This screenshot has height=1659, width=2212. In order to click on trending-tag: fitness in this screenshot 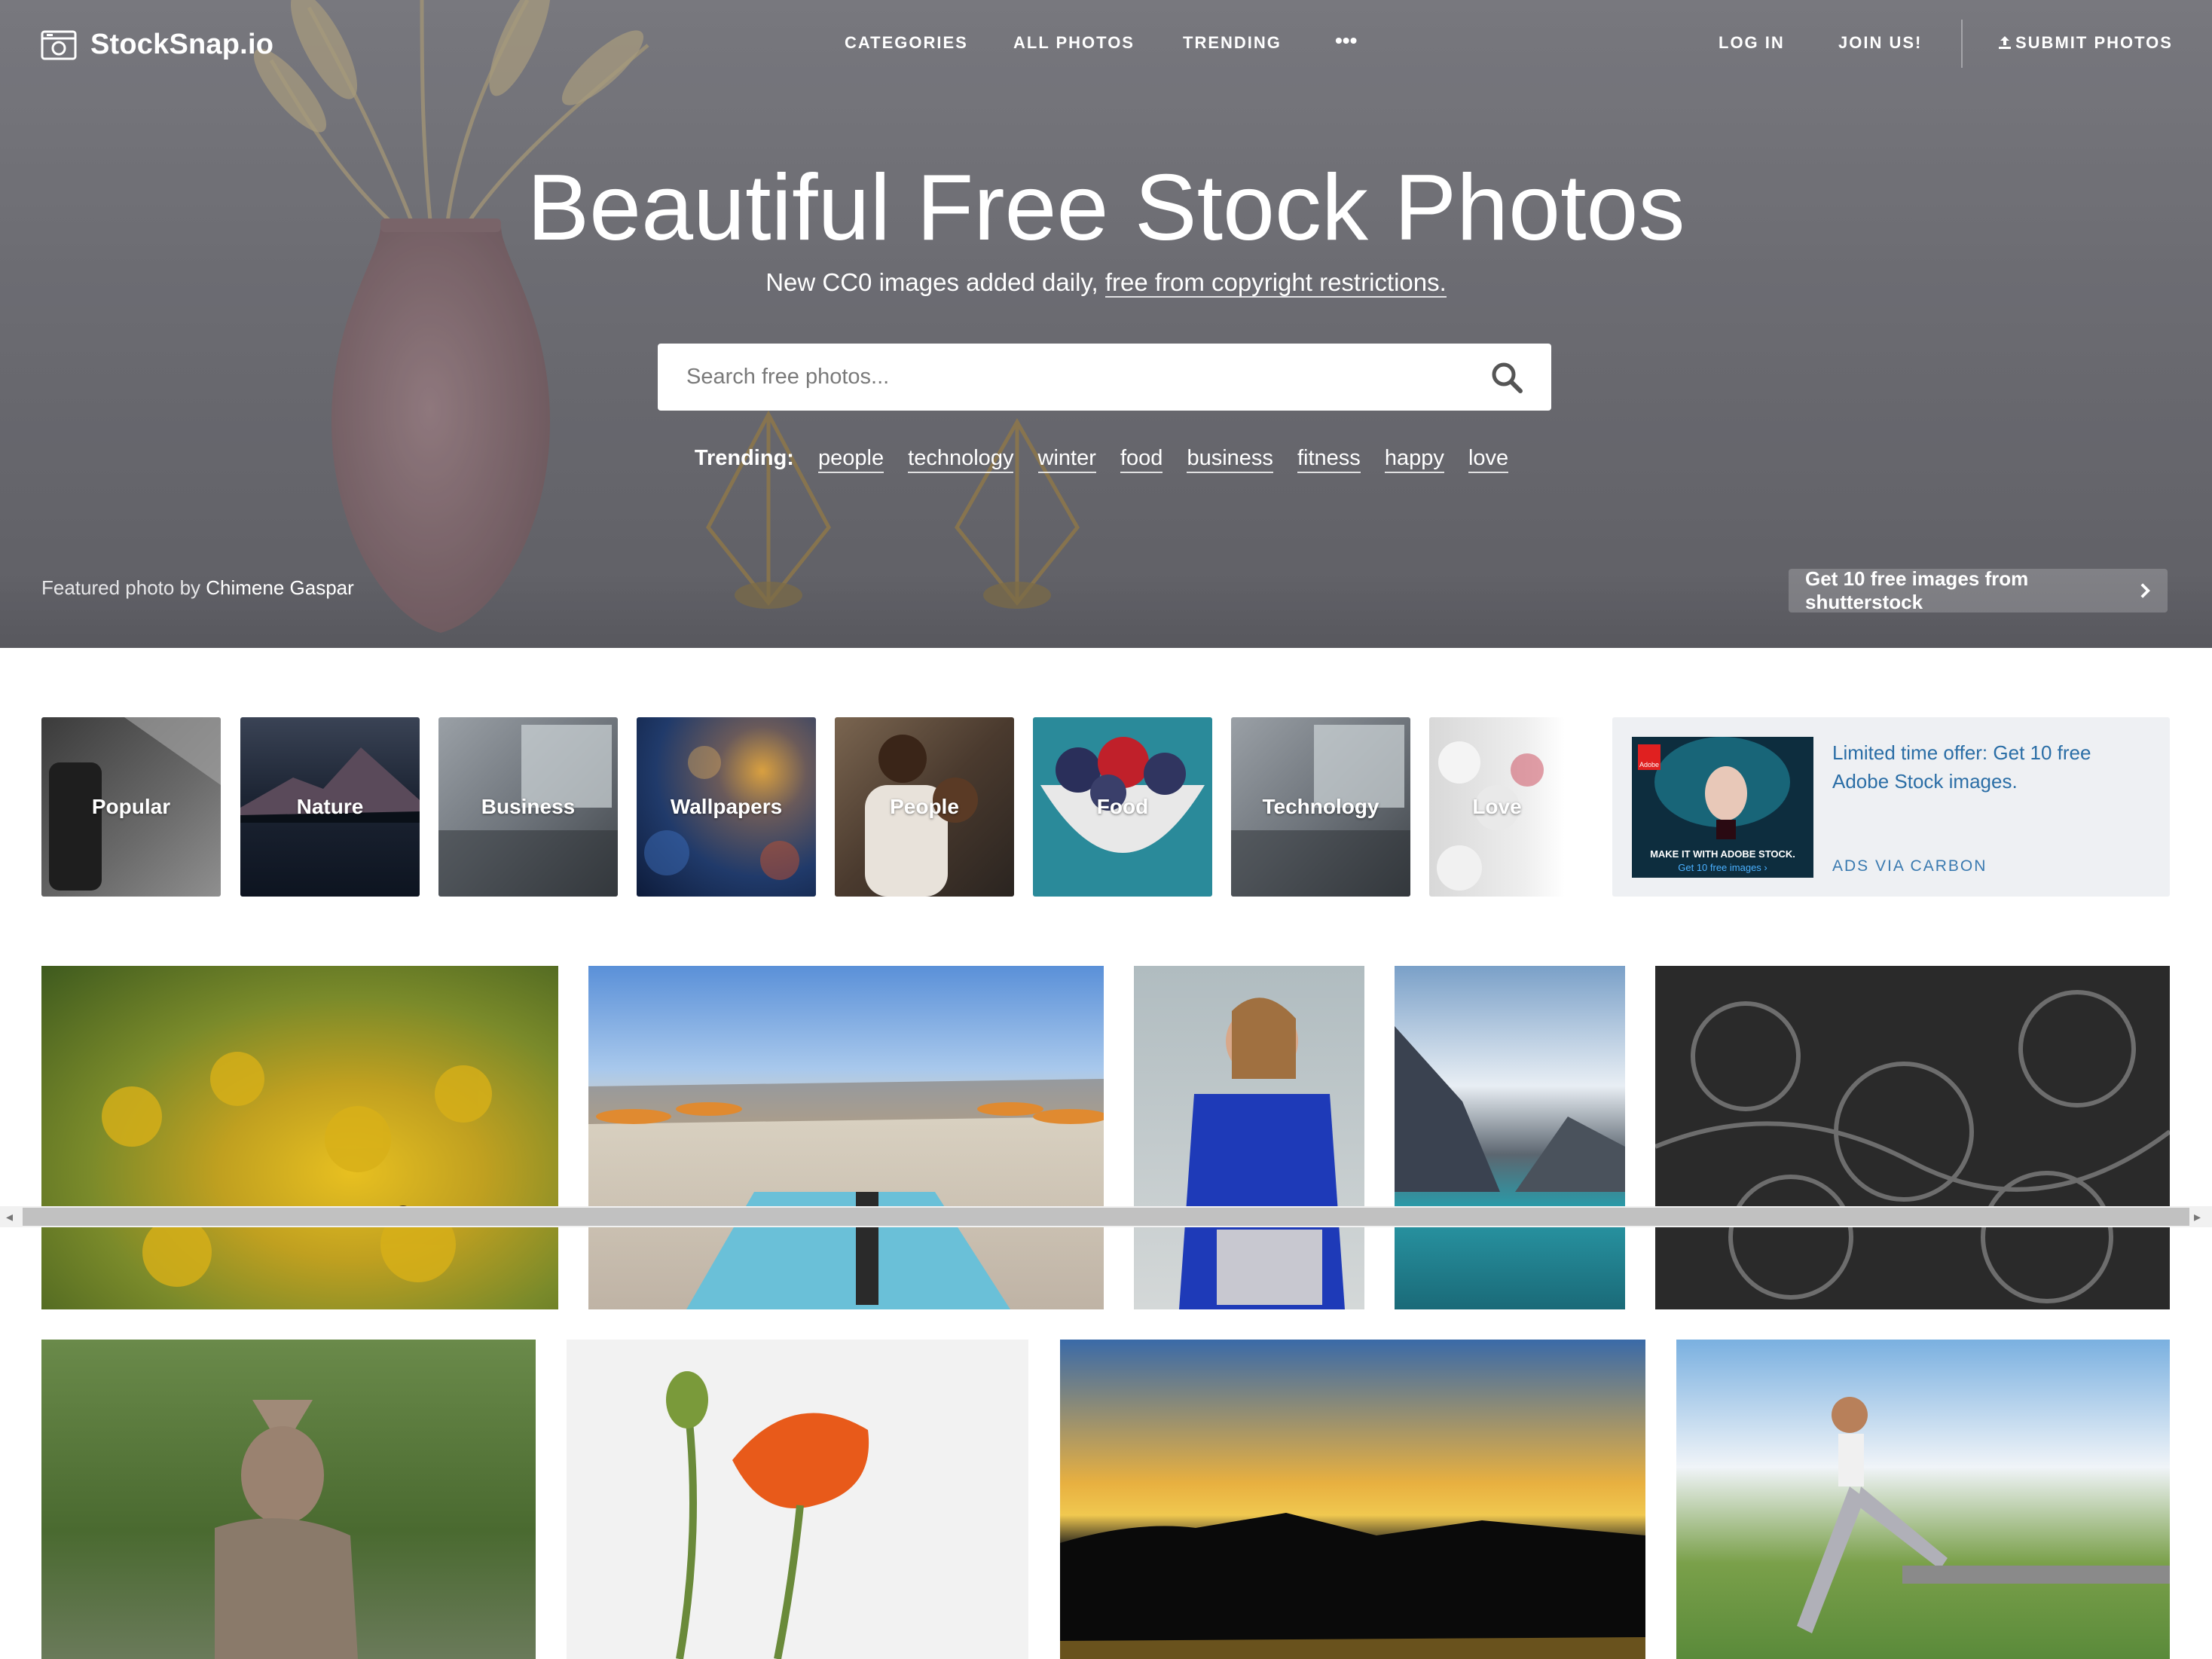, I will do `click(1329, 459)`.